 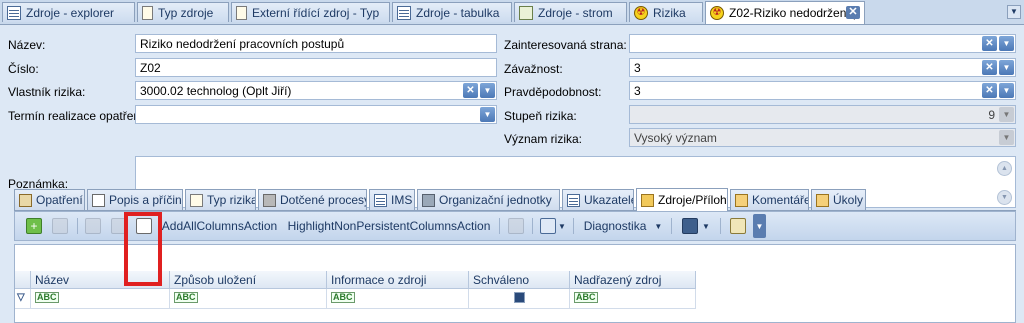 I want to click on toolbar-overflow-icon: ▼, so click(x=759, y=226).